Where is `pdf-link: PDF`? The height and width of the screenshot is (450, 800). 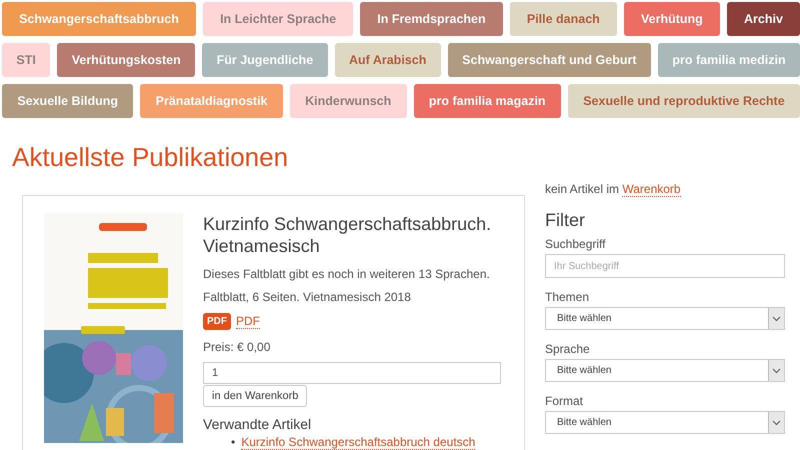
pdf-link: PDF is located at coordinates (248, 321).